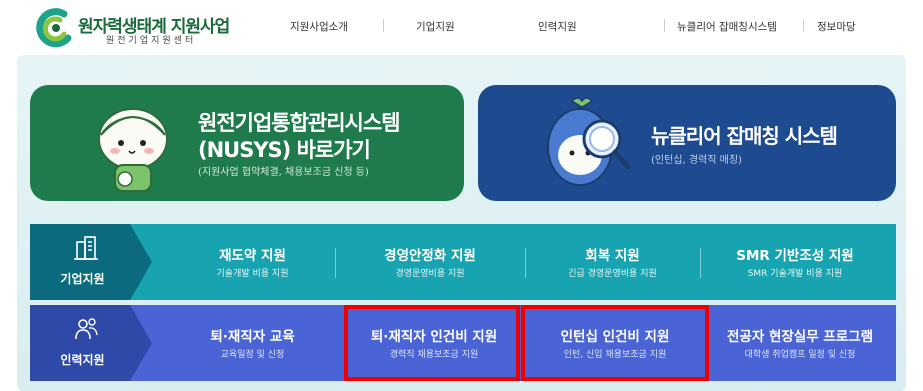 The image size is (923, 391). What do you see at coordinates (86, 329) in the screenshot?
I see `people-icon` at bounding box center [86, 329].